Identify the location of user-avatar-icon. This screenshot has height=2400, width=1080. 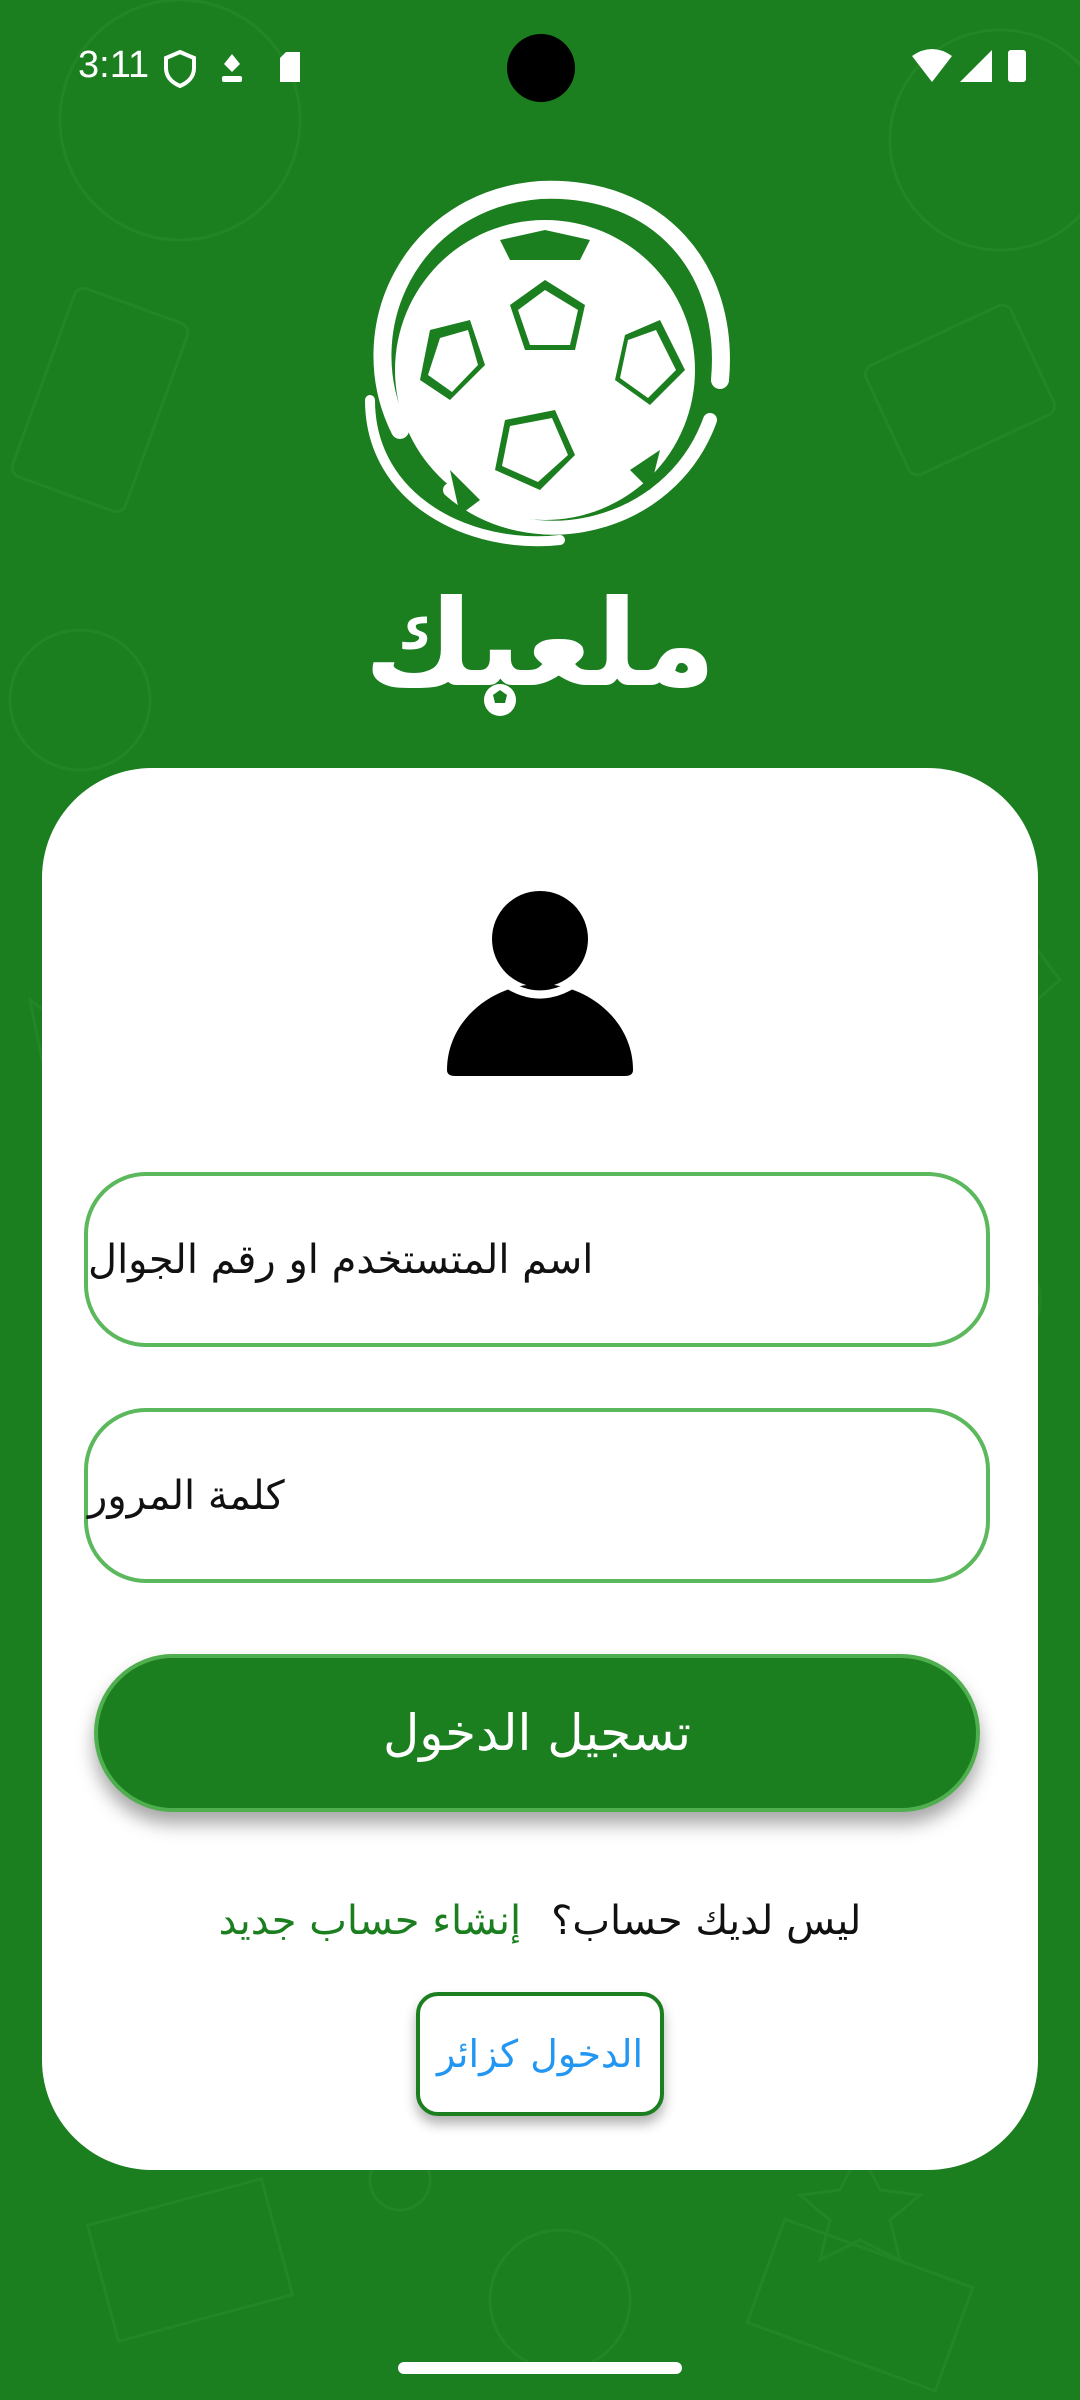
(540, 983).